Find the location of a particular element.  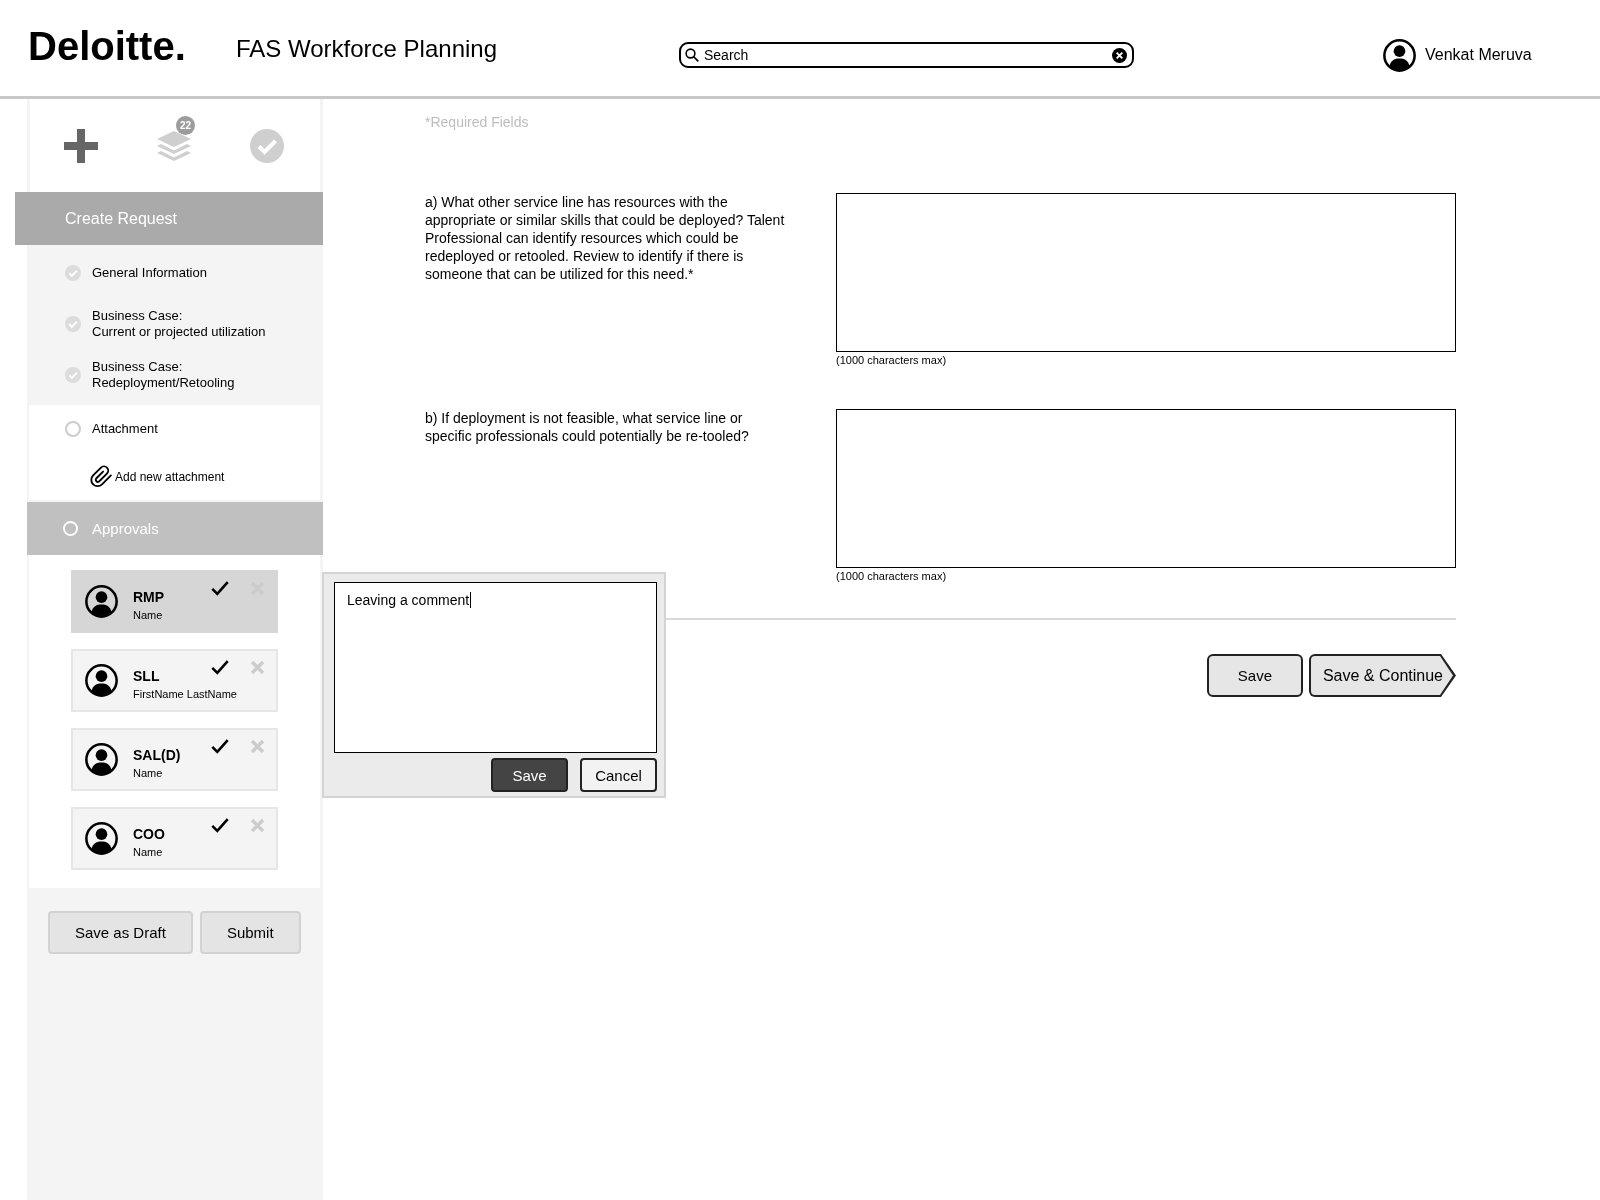

step-item: General Information is located at coordinates (174, 272).